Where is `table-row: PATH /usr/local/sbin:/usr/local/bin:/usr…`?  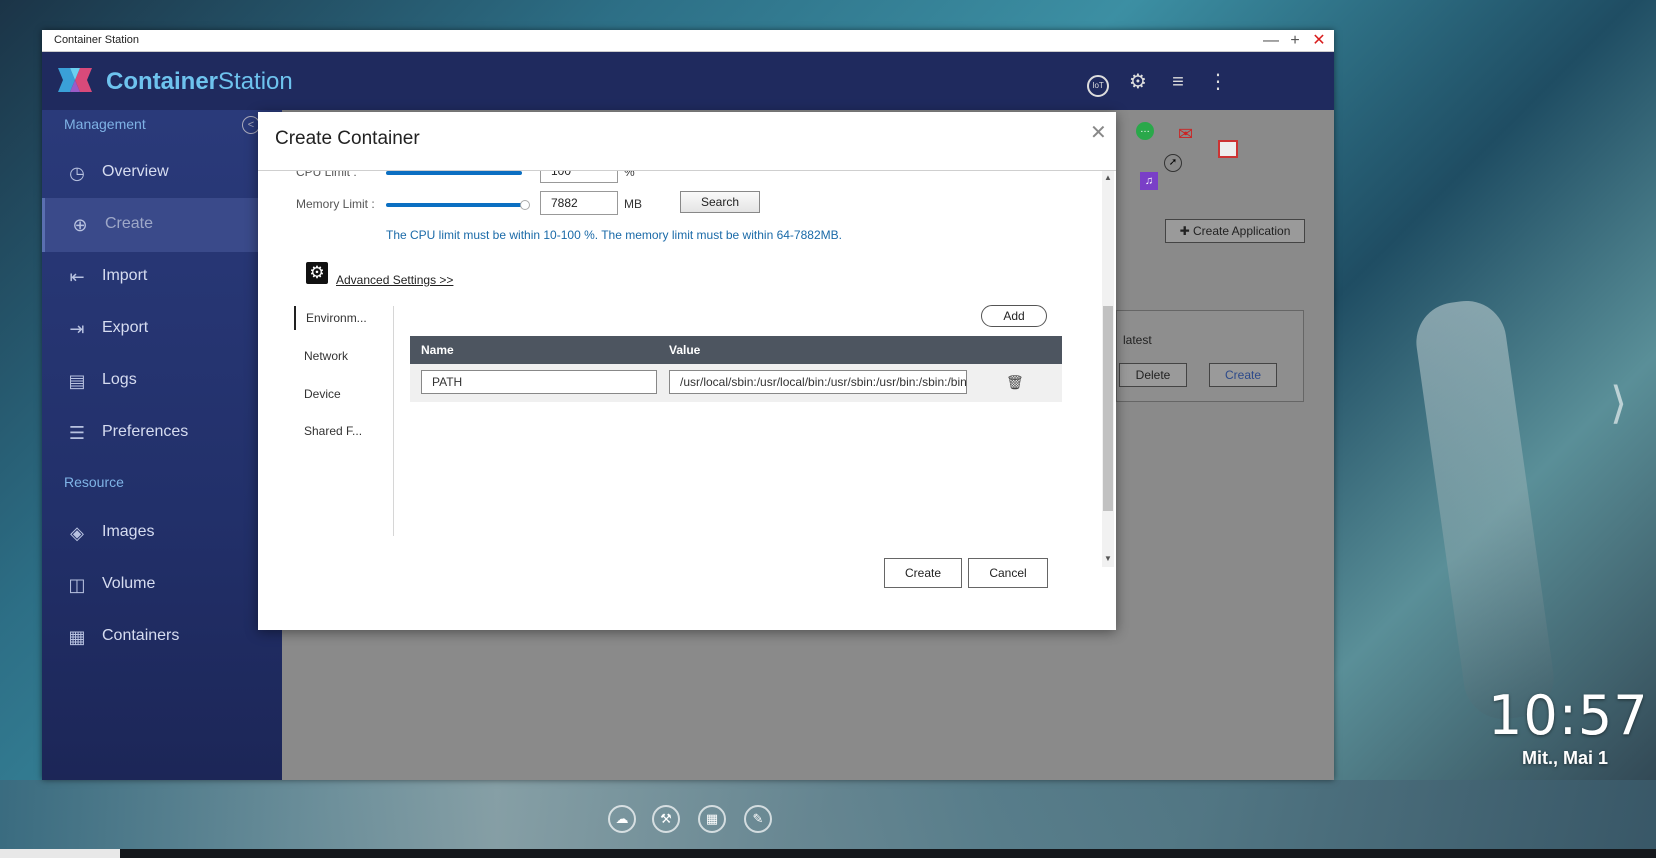
table-row: PATH /usr/local/sbin:/usr/local/bin:/usr… is located at coordinates (736, 383).